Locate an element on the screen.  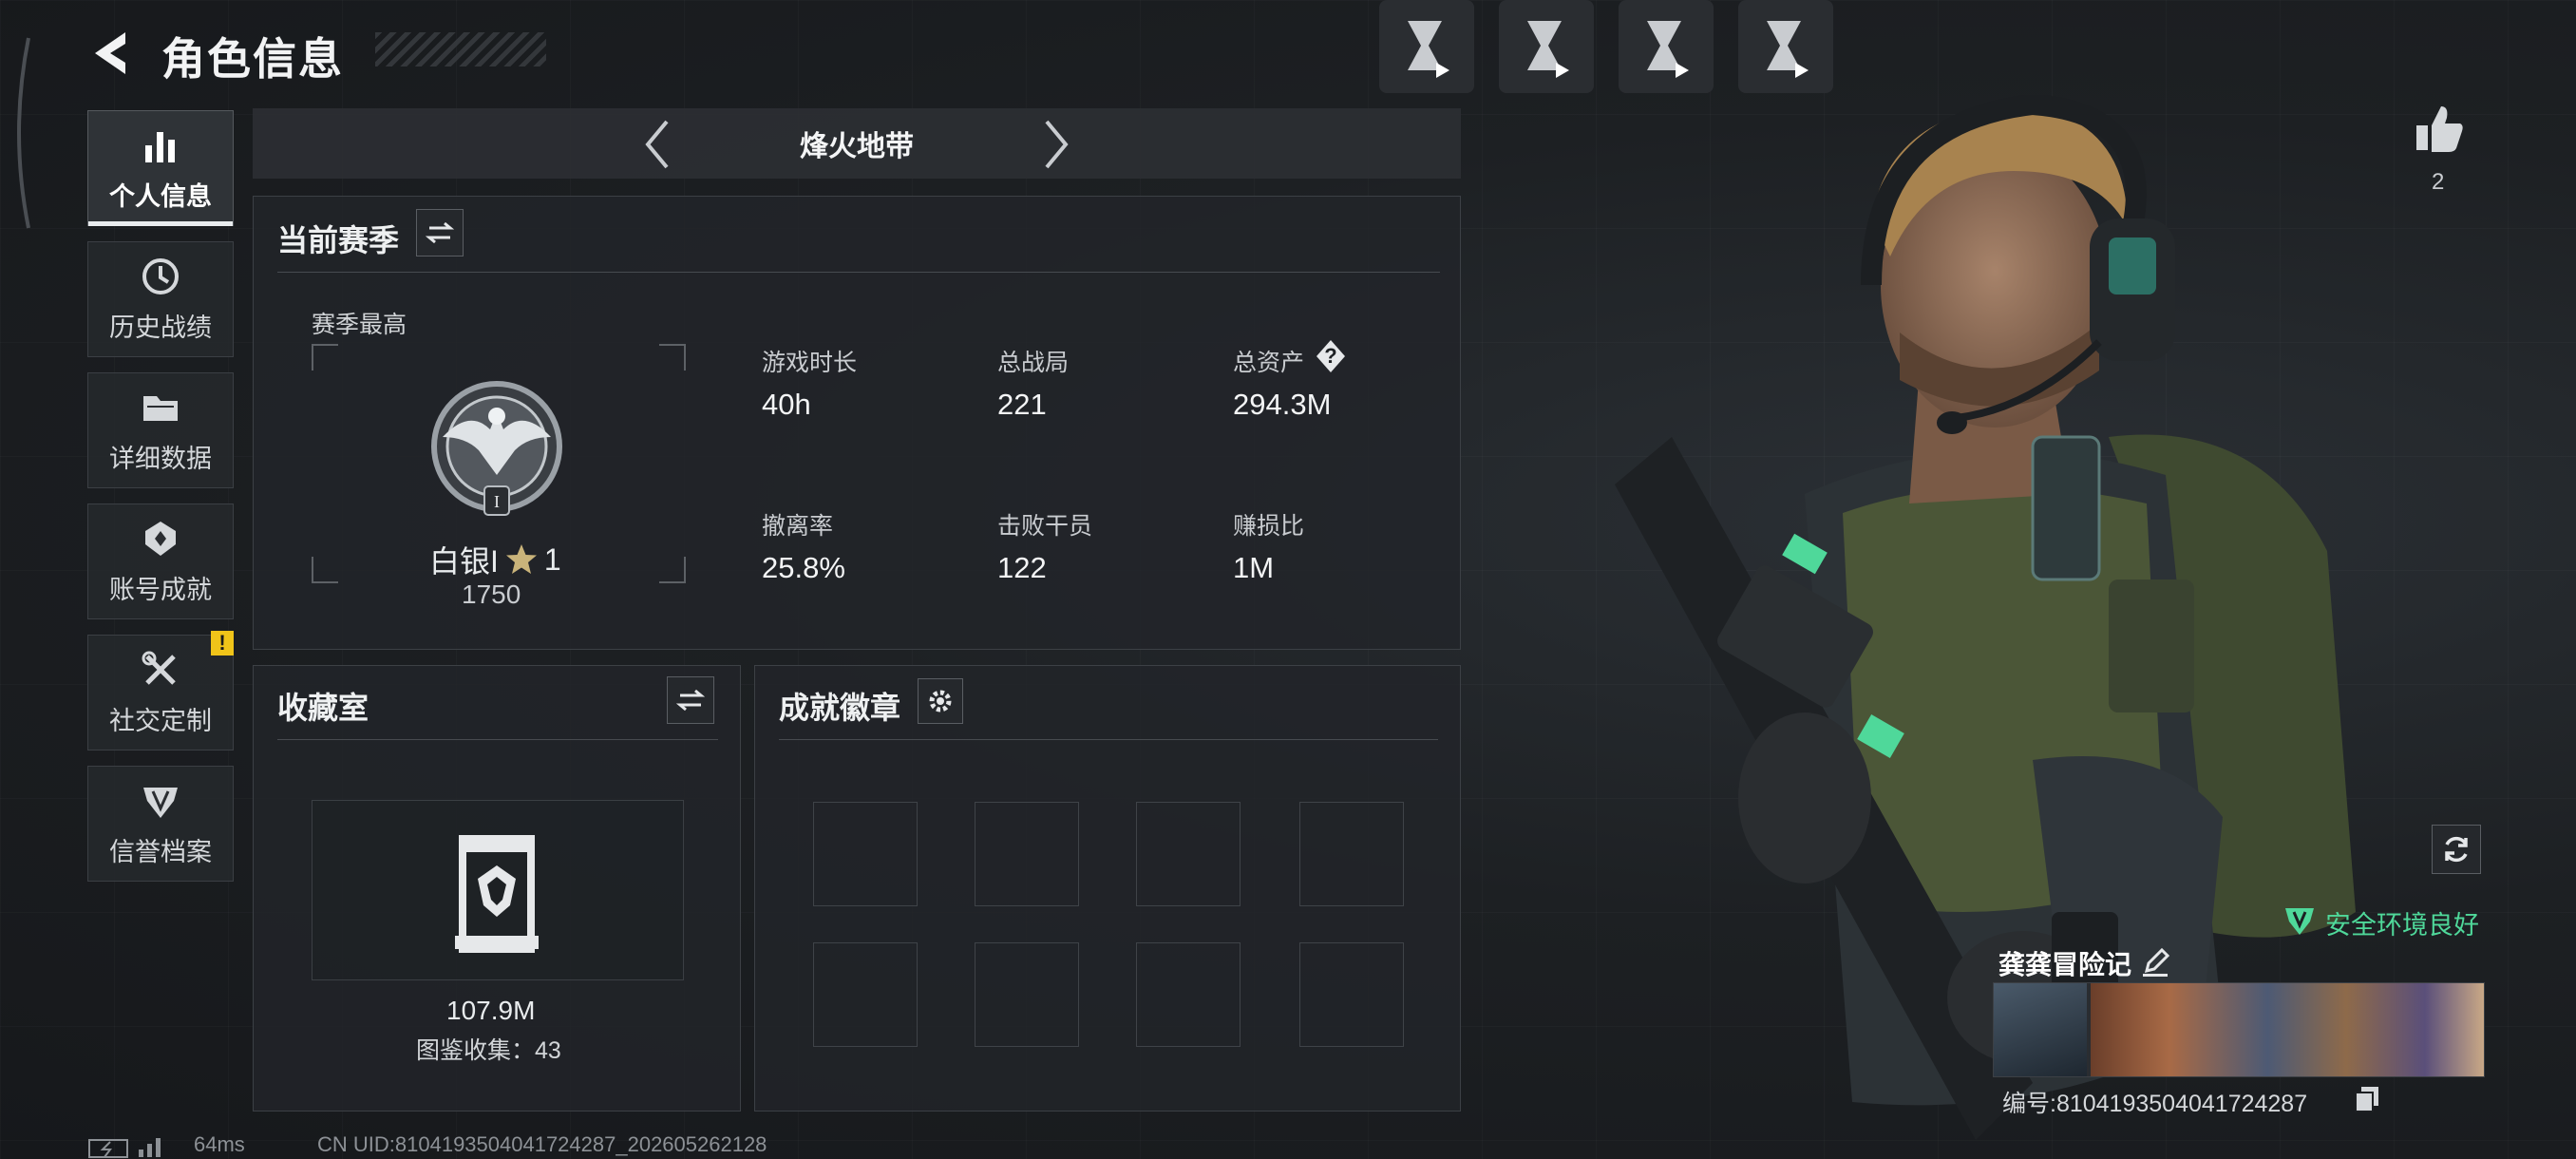
sidebar-item-achievements: 账号成就 is located at coordinates (160, 561).